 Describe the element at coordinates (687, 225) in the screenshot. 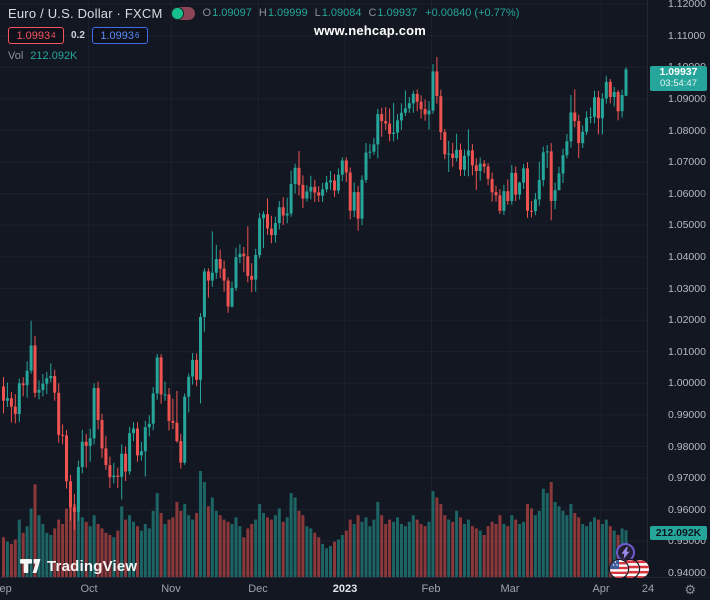

I see `price-tick-label: 1.05000` at that location.